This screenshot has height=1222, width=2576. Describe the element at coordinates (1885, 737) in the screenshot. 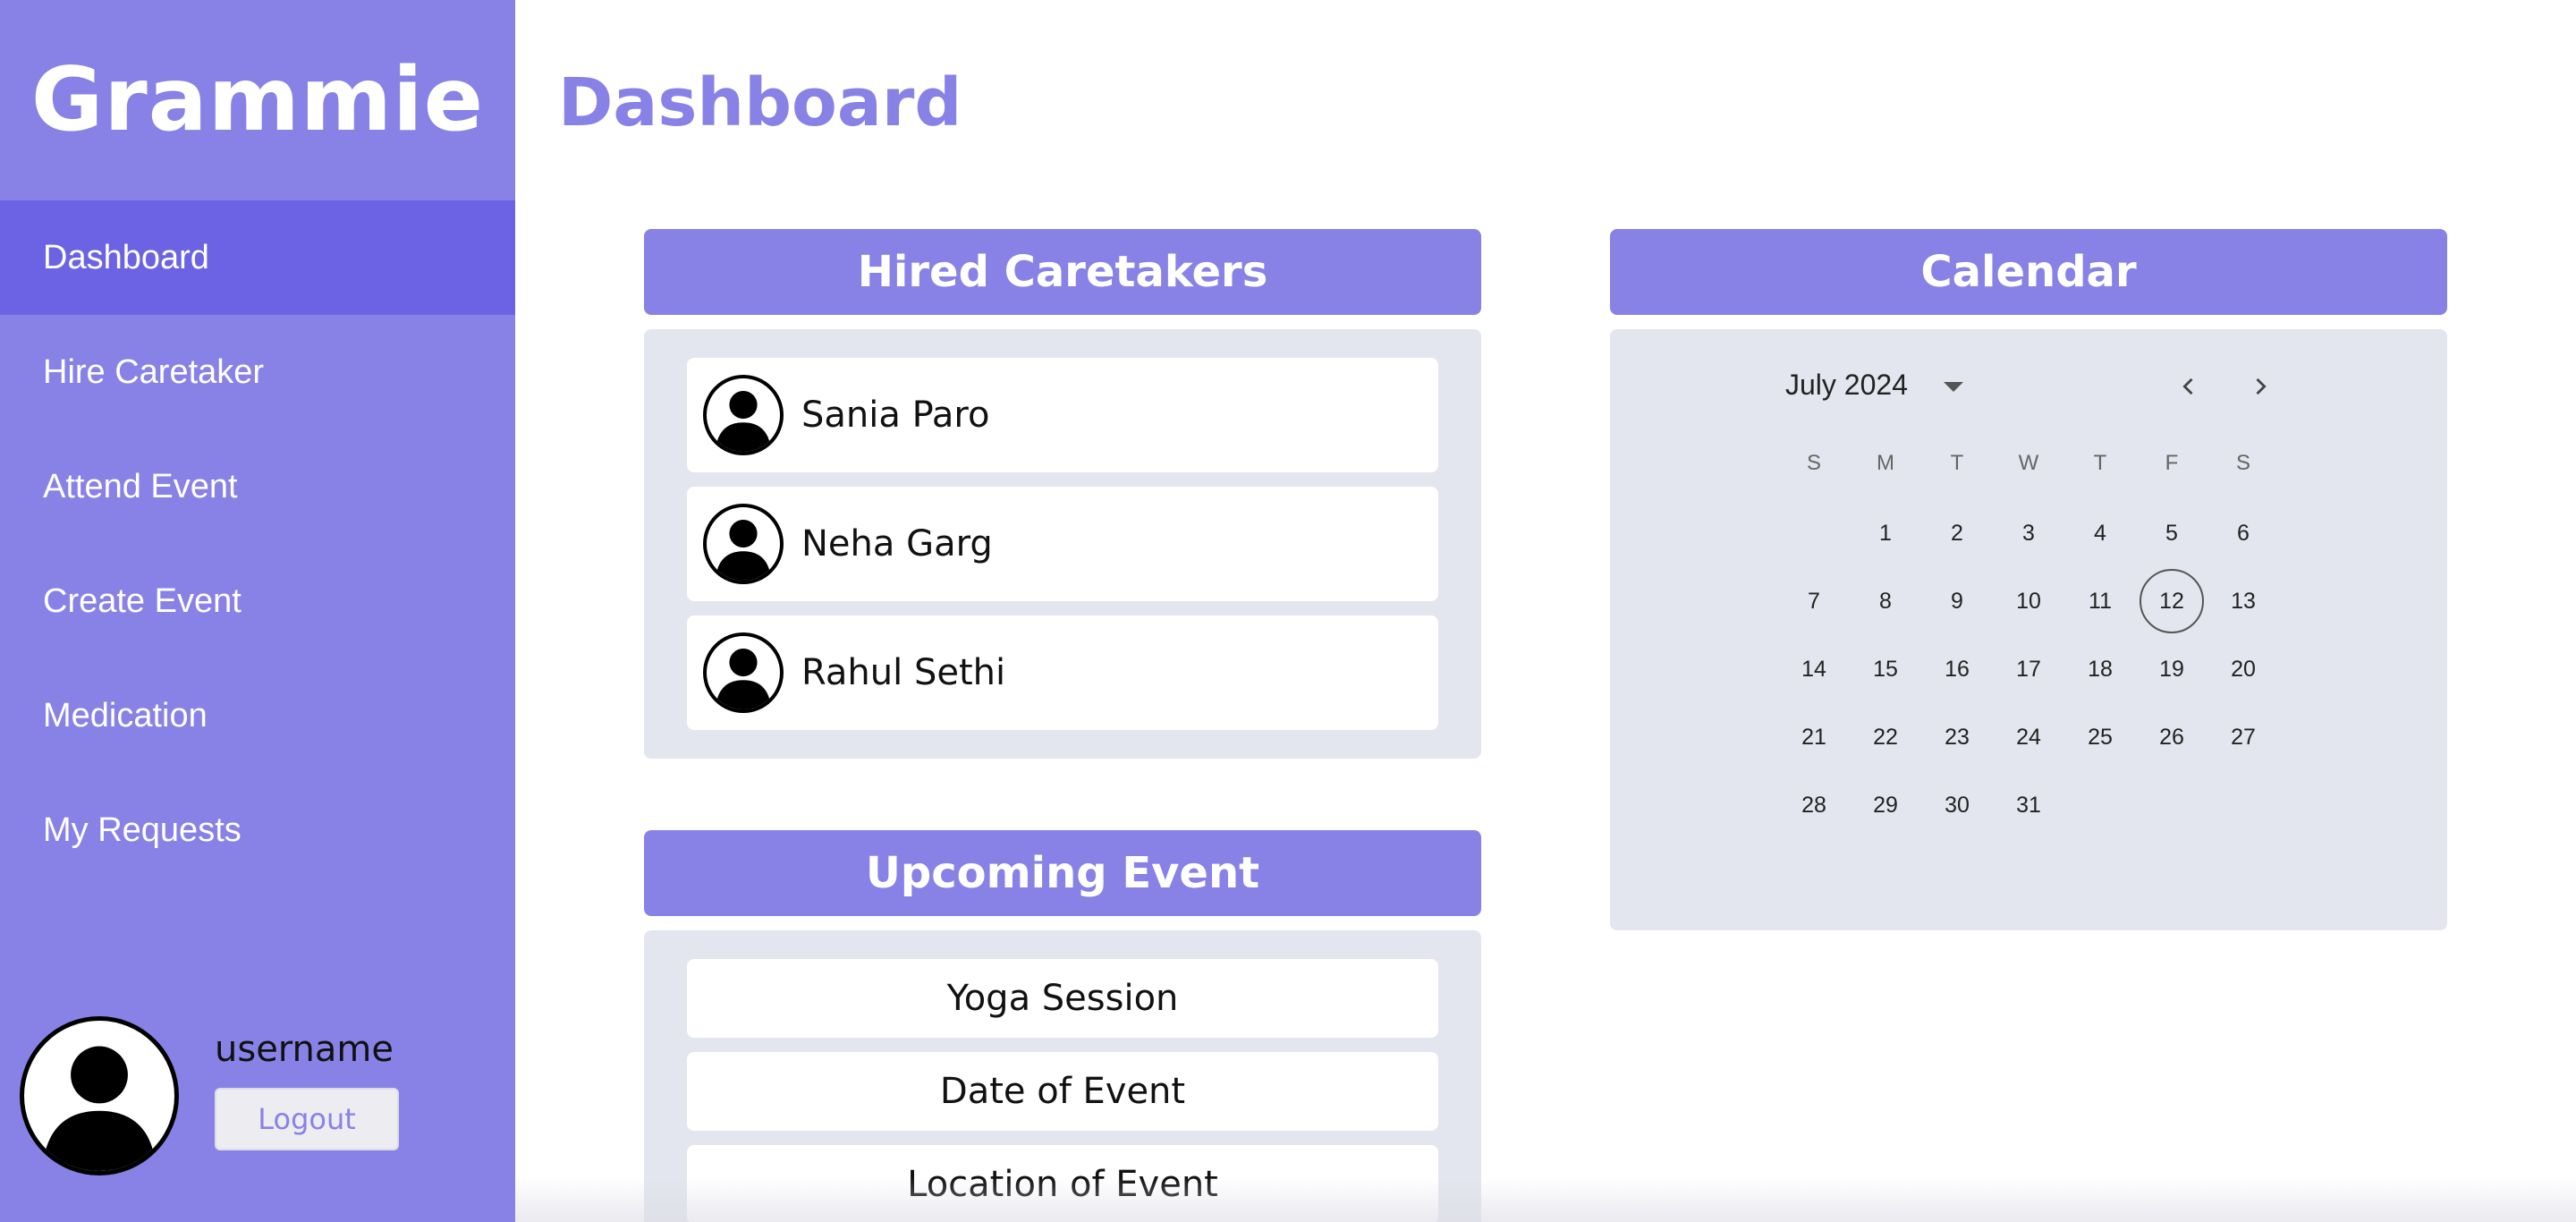

I see `calendar-day: 22` at that location.